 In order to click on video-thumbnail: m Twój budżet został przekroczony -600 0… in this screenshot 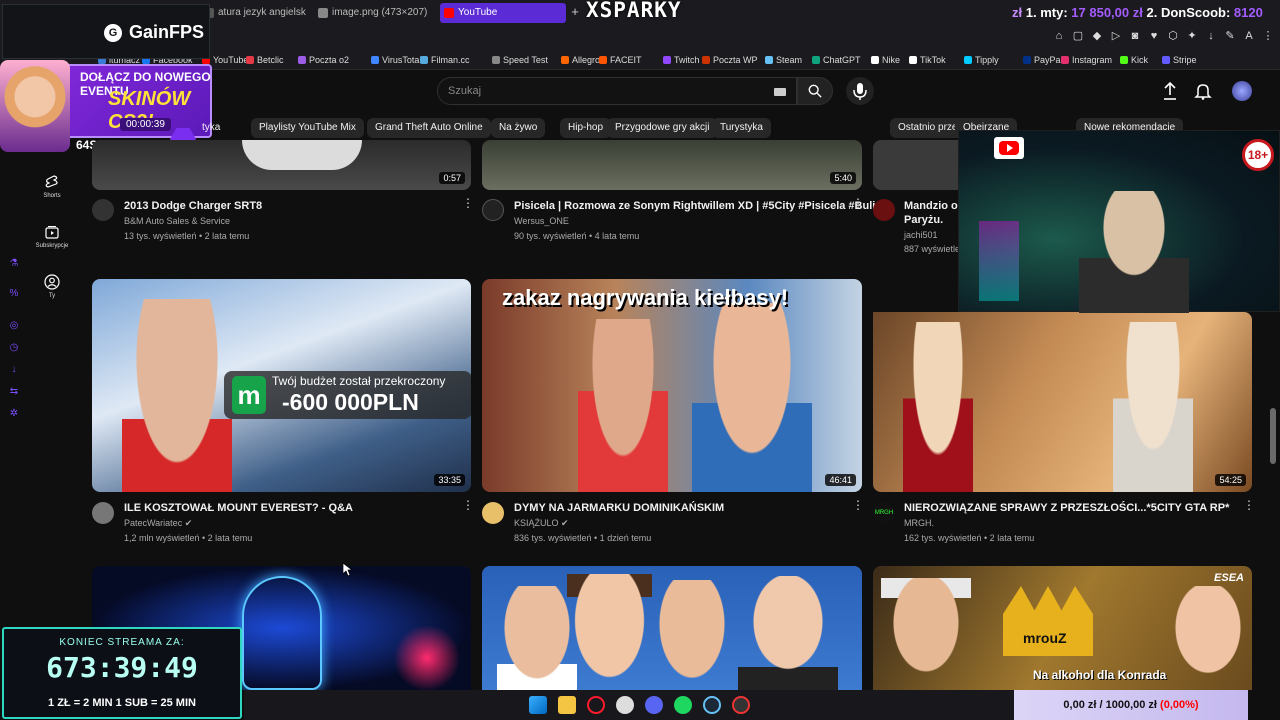, I will do `click(281, 385)`.